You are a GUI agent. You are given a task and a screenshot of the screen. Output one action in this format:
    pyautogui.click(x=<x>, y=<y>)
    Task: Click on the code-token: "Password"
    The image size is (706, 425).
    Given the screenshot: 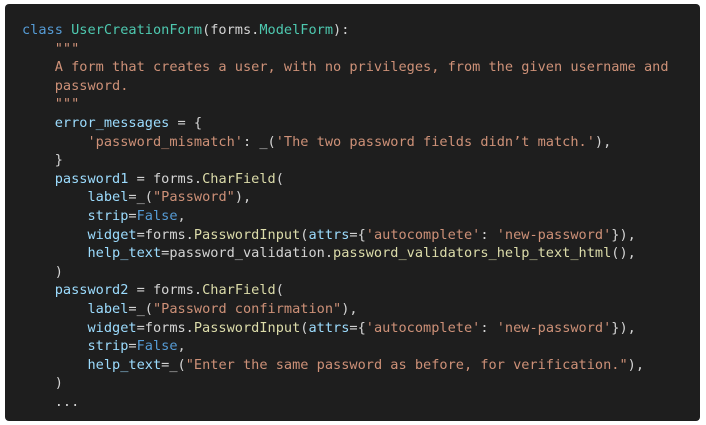 What is the action you would take?
    pyautogui.click(x=193, y=197)
    